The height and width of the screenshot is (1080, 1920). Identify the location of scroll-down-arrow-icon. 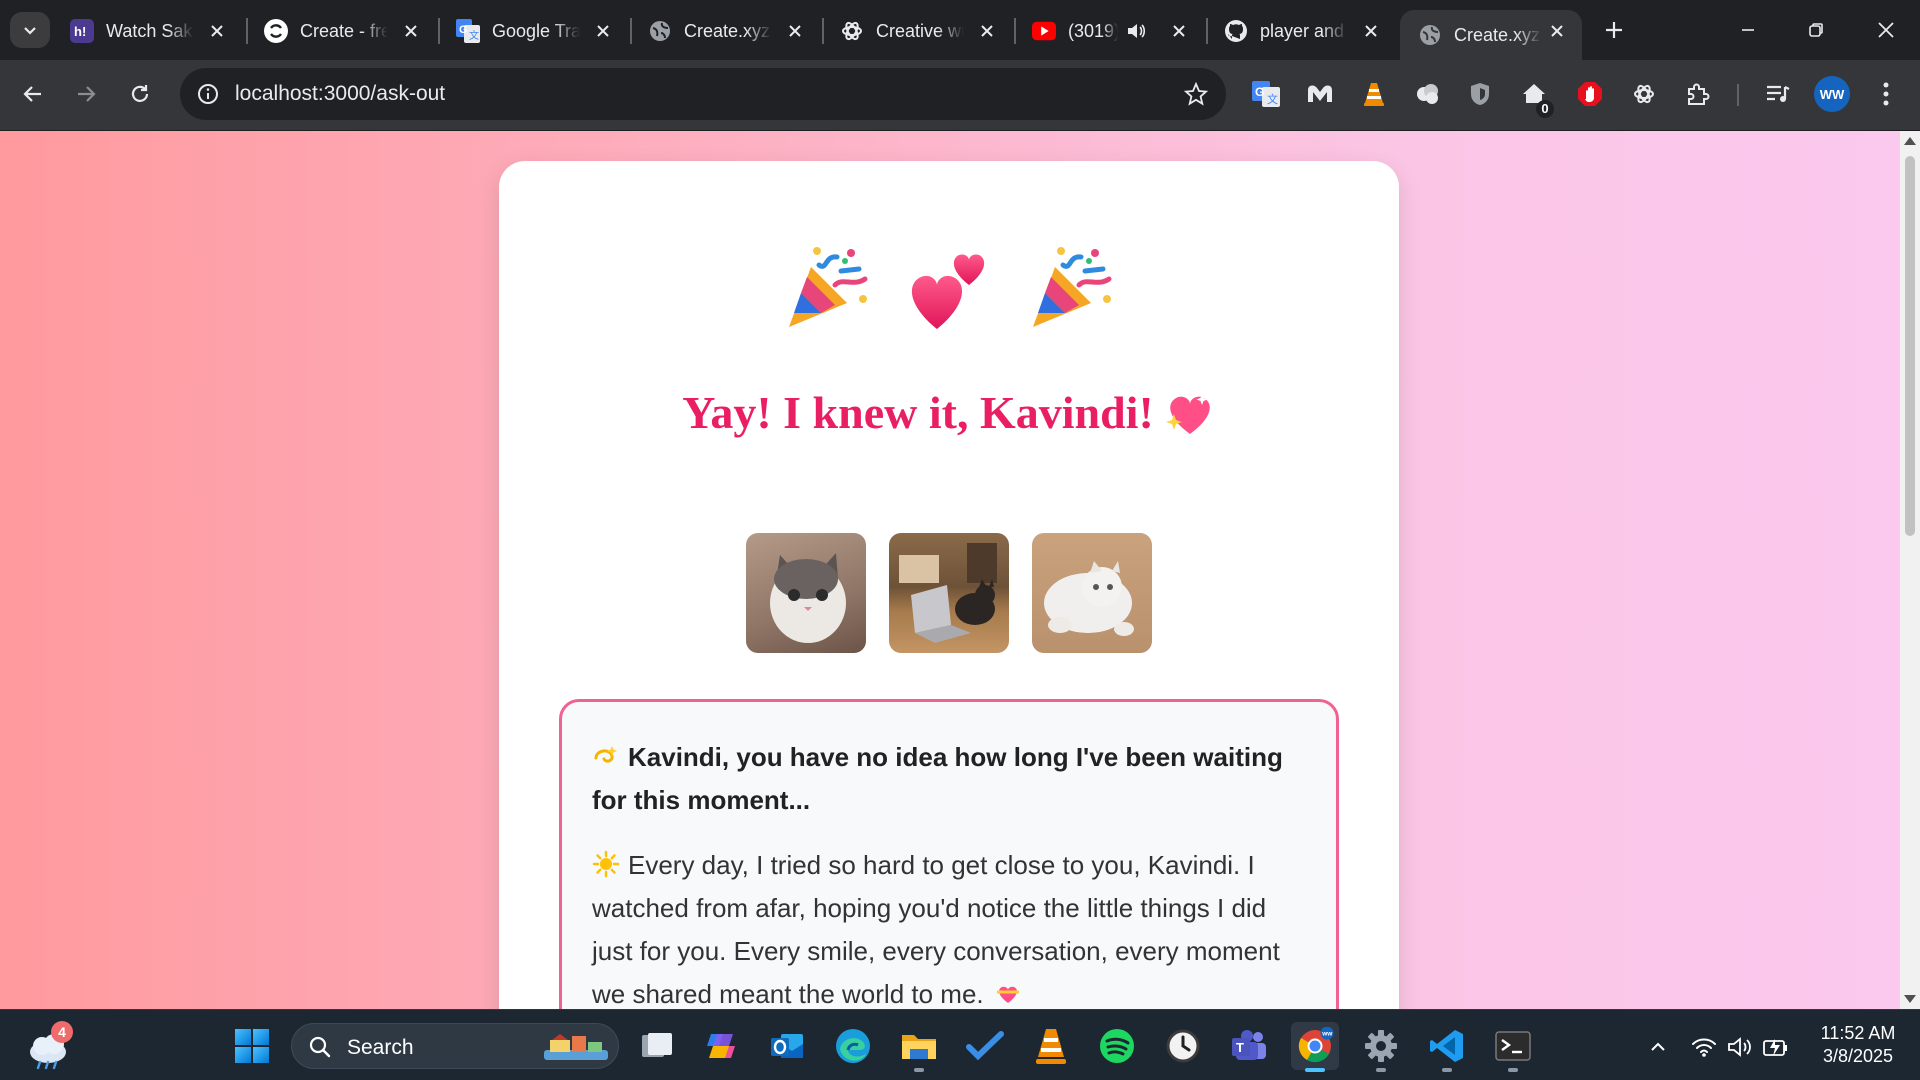
(1910, 999).